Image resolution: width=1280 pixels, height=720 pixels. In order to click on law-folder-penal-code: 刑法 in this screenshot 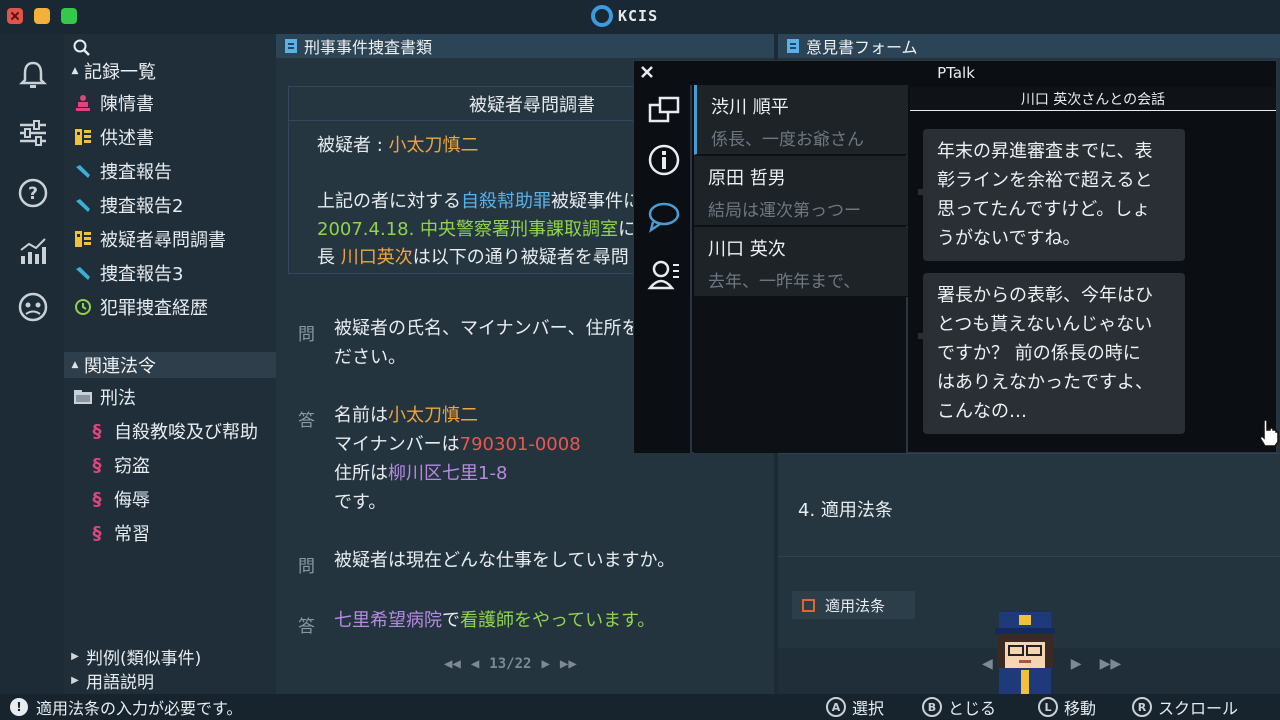, I will do `click(104, 397)`.